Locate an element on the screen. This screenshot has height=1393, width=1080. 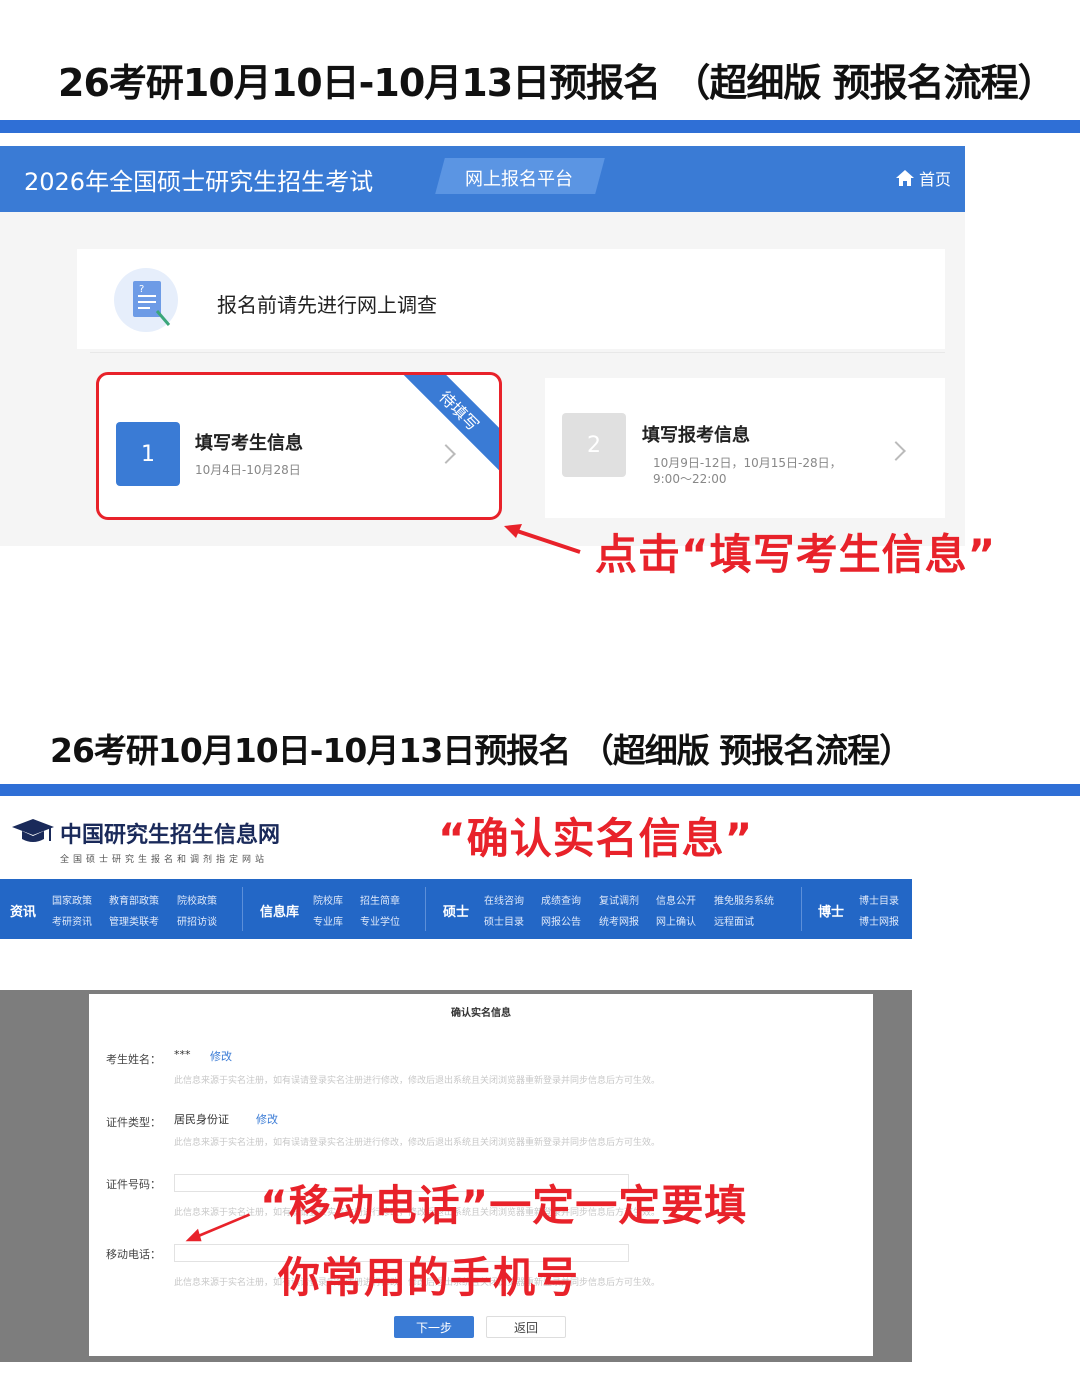
nav-link: 推免服务系统 is located at coordinates (744, 899).